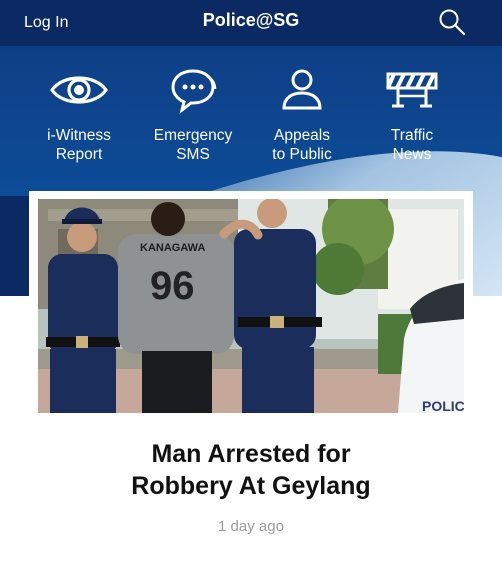 The height and width of the screenshot is (570, 502). What do you see at coordinates (302, 154) in the screenshot?
I see `quick-action-label: to Public` at bounding box center [302, 154].